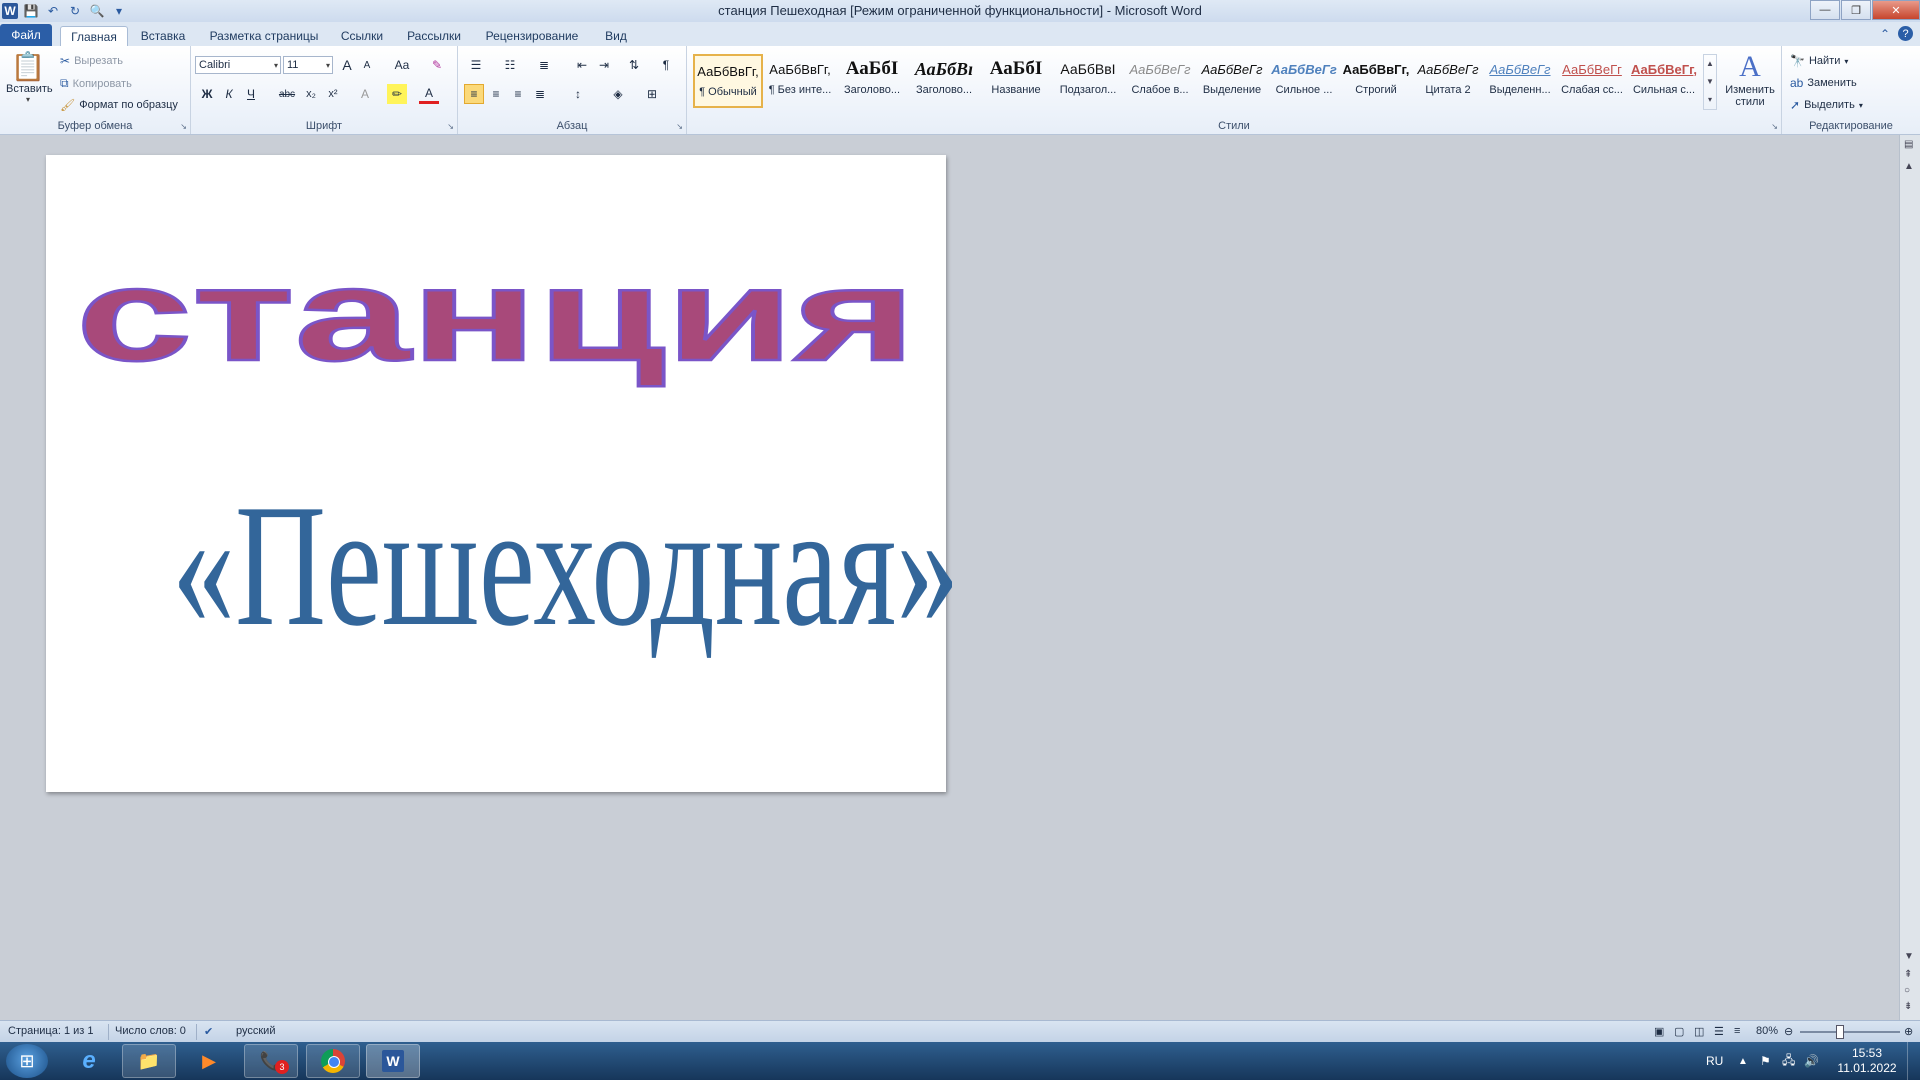 Image resolution: width=1920 pixels, height=1080 pixels. What do you see at coordinates (679, 126) in the screenshot?
I see `paragraph-launcher-icon: ↘` at bounding box center [679, 126].